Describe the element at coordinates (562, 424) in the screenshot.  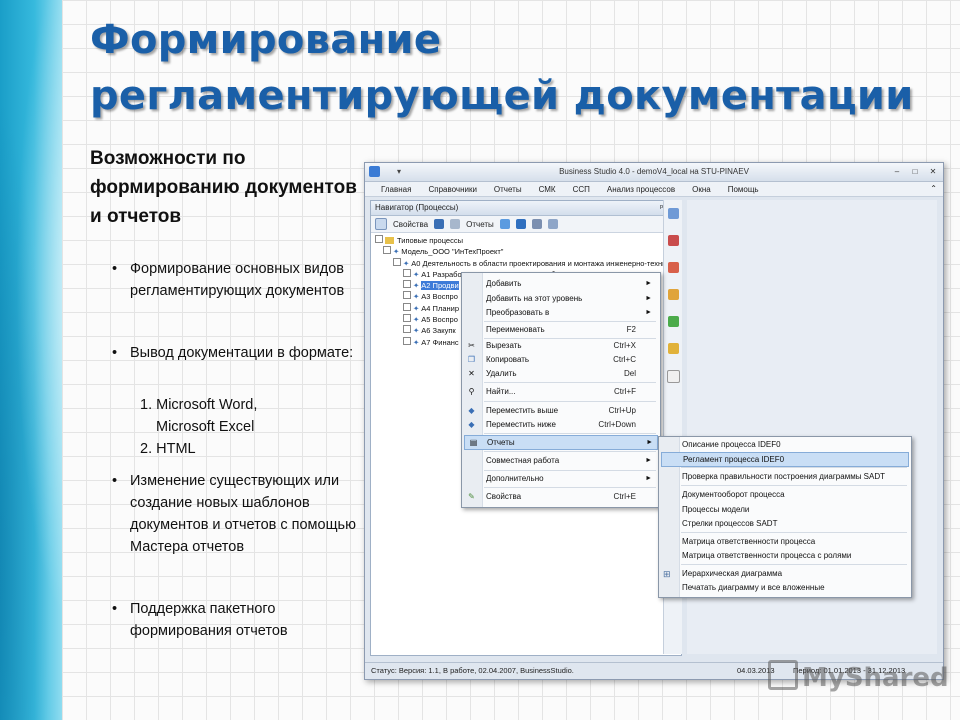
I see `menu-item-move-down: ◆ Переместить ниже Ctrl+Down` at that location.